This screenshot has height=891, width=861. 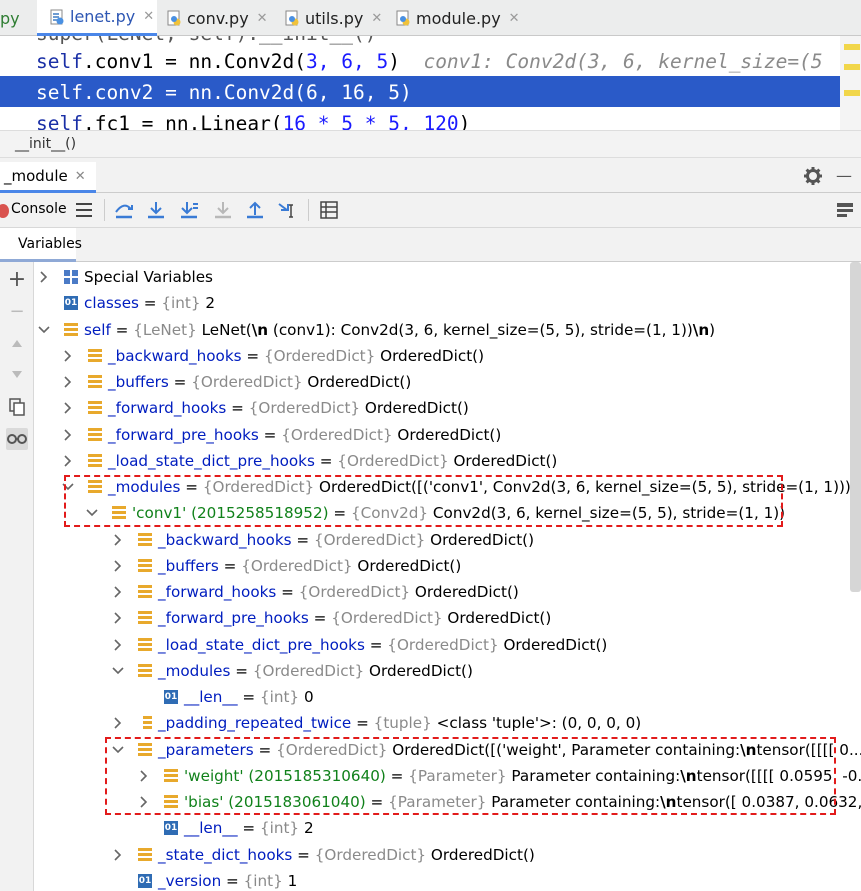 What do you see at coordinates (846, 176) in the screenshot?
I see `minimize-icon: —` at bounding box center [846, 176].